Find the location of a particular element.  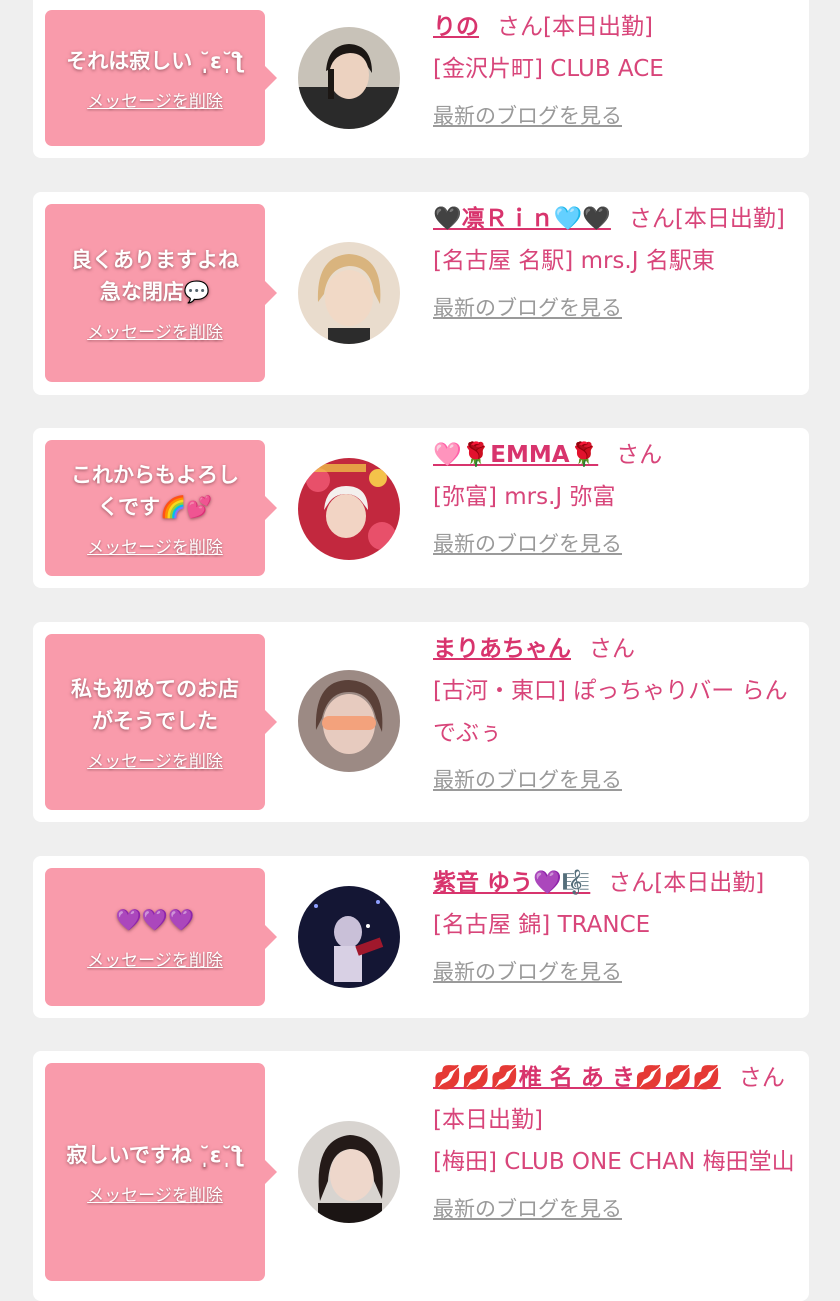

message-bubble: 寂しいですね ˘̩̩̩ε˘̩ƪ メッセージを削除 is located at coordinates (161, 1172).